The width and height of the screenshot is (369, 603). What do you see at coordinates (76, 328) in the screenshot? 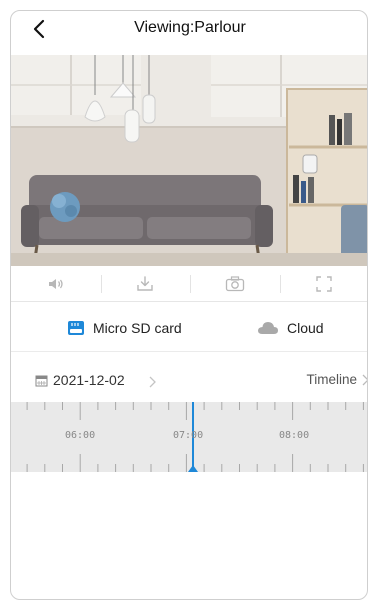
I see `sd-card-icon` at bounding box center [76, 328].